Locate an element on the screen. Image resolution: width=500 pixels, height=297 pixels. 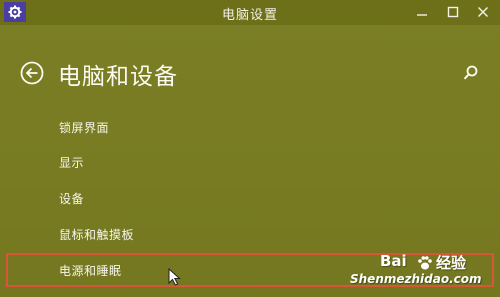
minimize-icon is located at coordinates (422, 12).